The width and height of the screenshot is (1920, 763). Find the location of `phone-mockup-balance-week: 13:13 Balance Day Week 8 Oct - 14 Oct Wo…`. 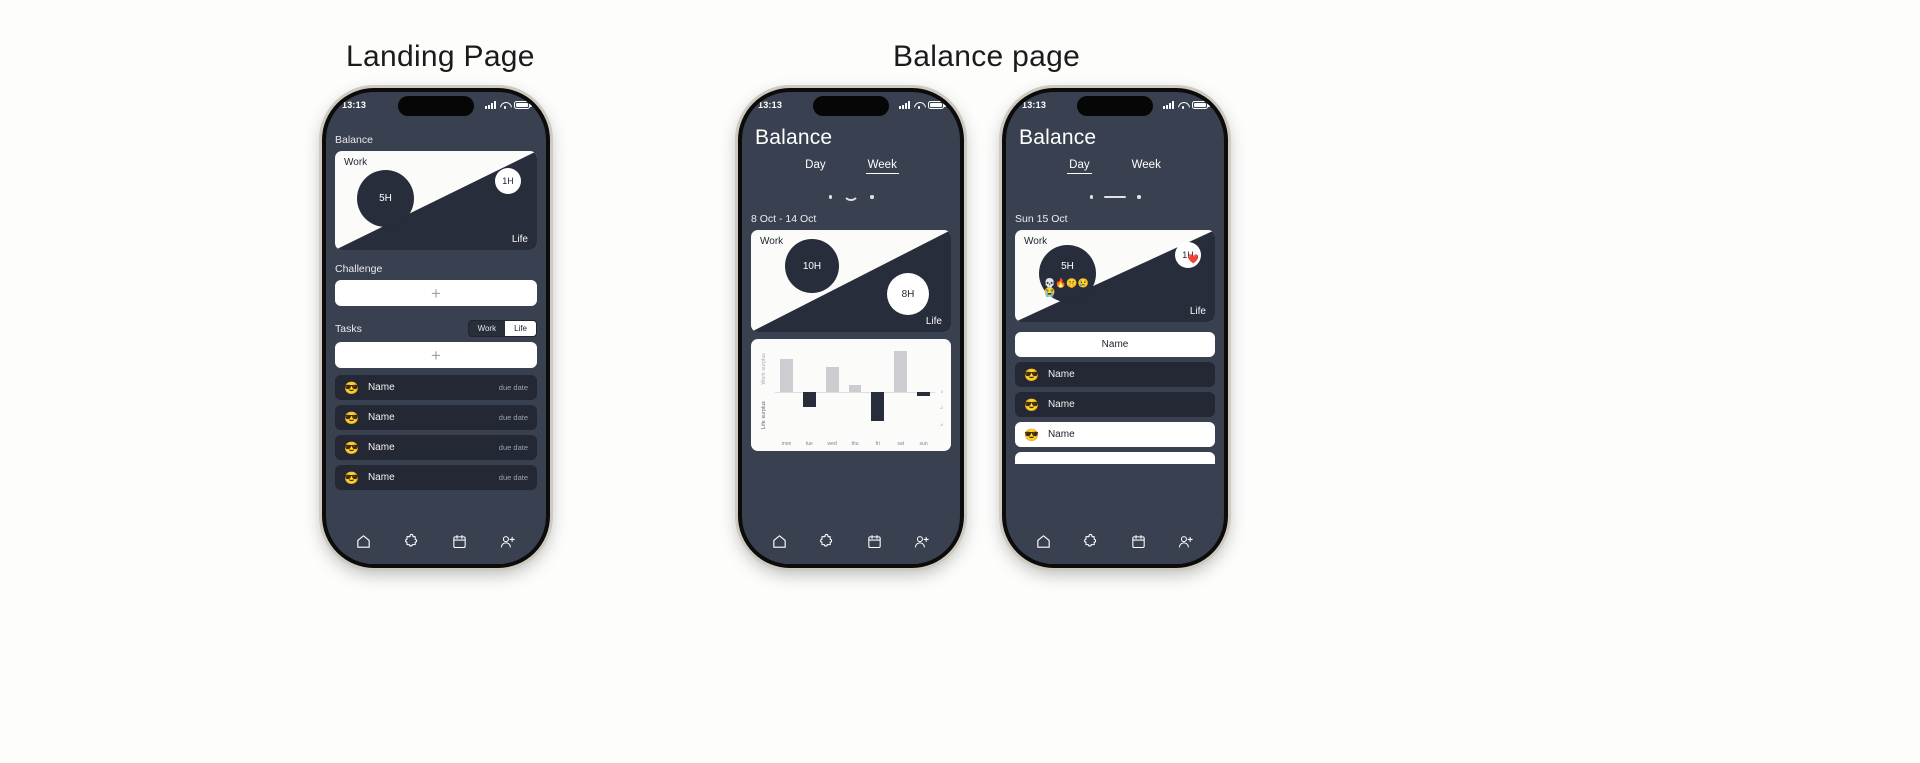

phone-mockup-balance-week: 13:13 Balance Day Week 8 Oct - 14 Oct Wo… is located at coordinates (851, 328).